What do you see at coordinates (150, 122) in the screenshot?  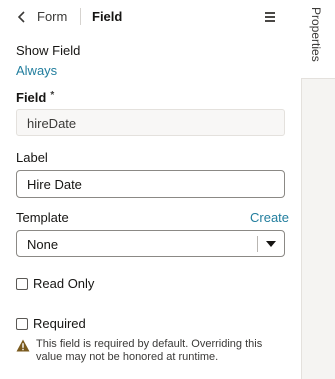 I see `field-readonly-value: hireDate` at bounding box center [150, 122].